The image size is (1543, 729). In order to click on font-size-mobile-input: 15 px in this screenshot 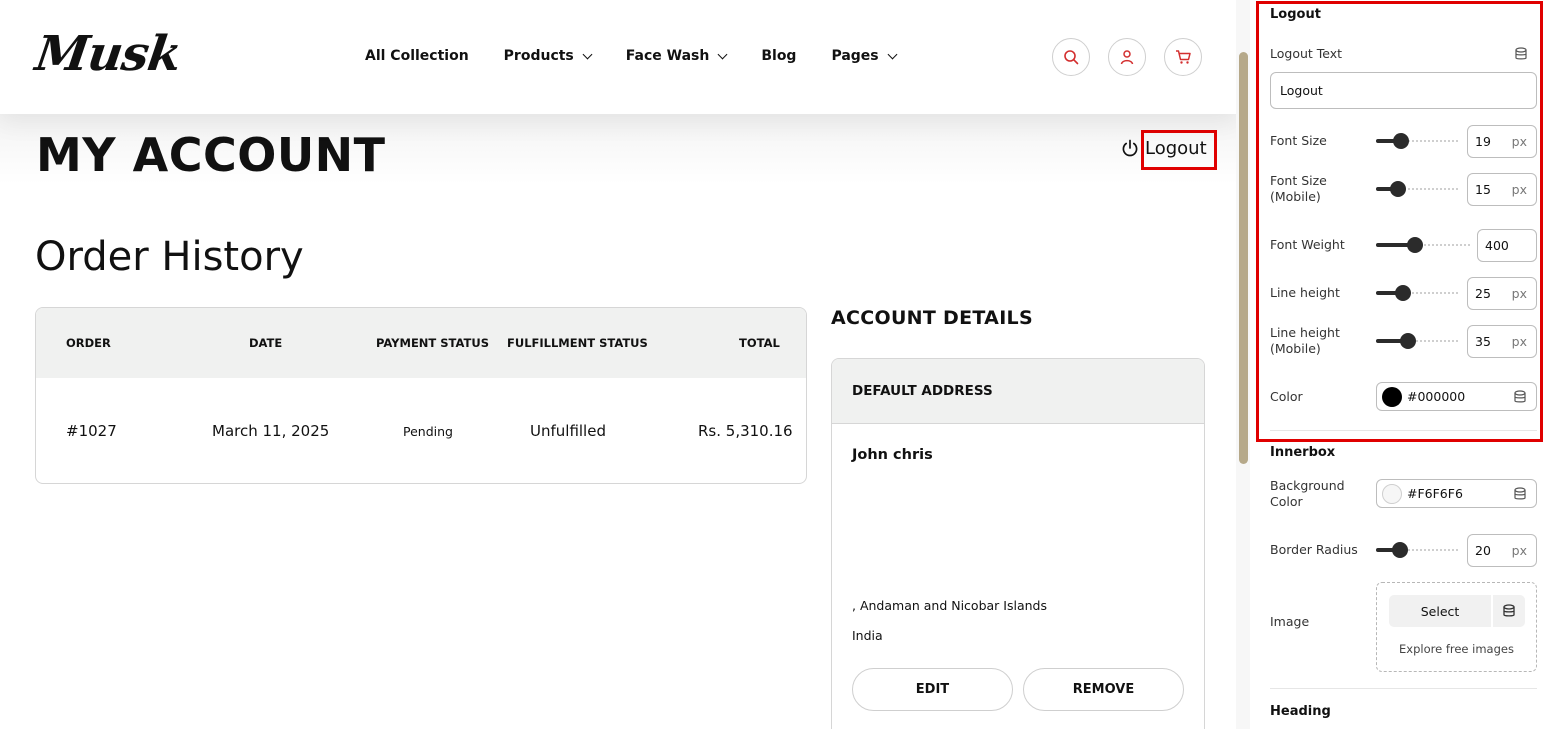, I will do `click(1502, 189)`.